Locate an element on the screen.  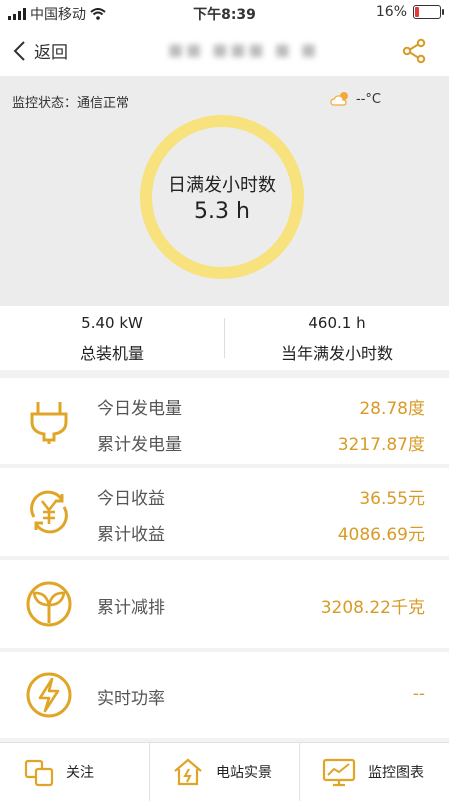
bottom-tab-bar: 关注 电站实景 监控图表 is located at coordinates (224, 771).